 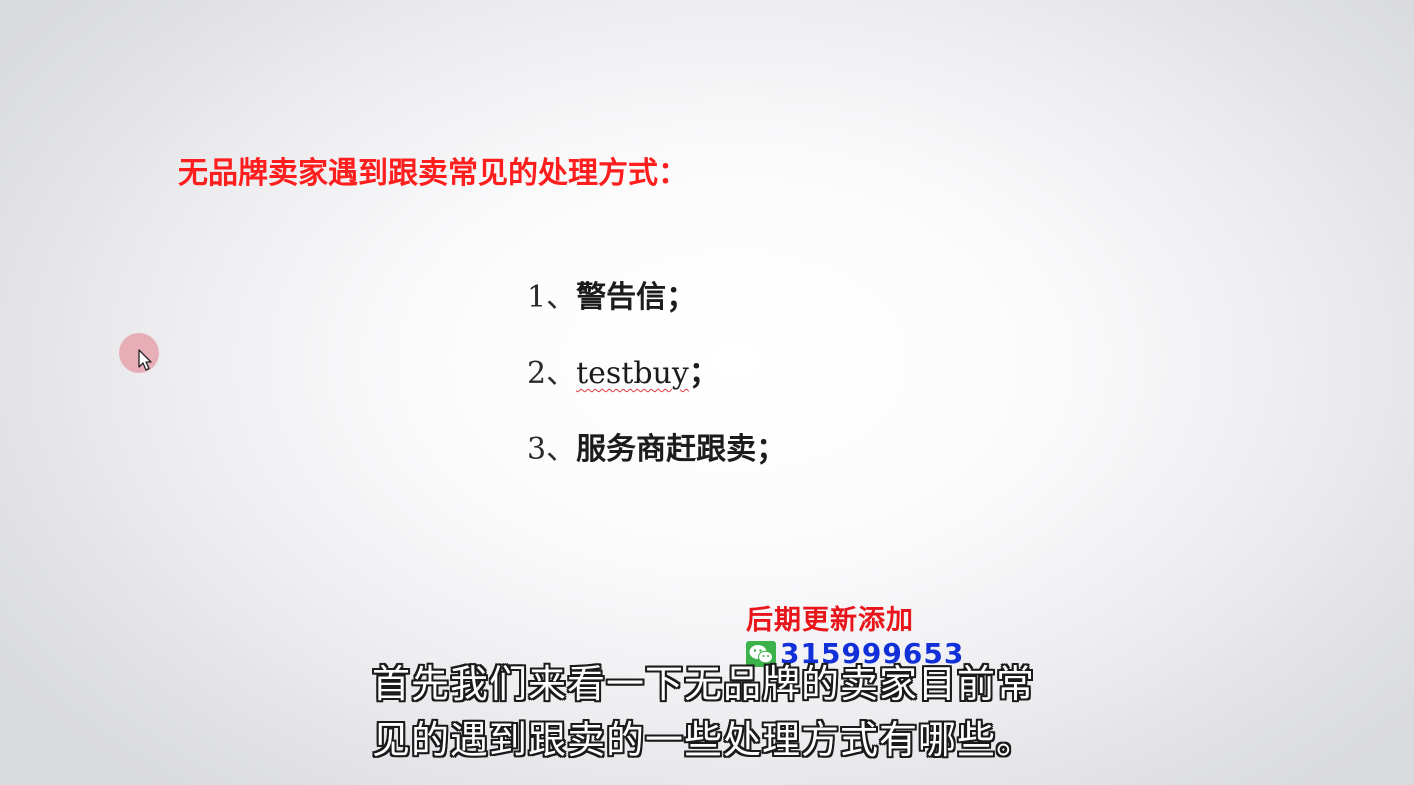 I want to click on list-item: 3、服务商赶跟卖；, so click(x=656, y=446).